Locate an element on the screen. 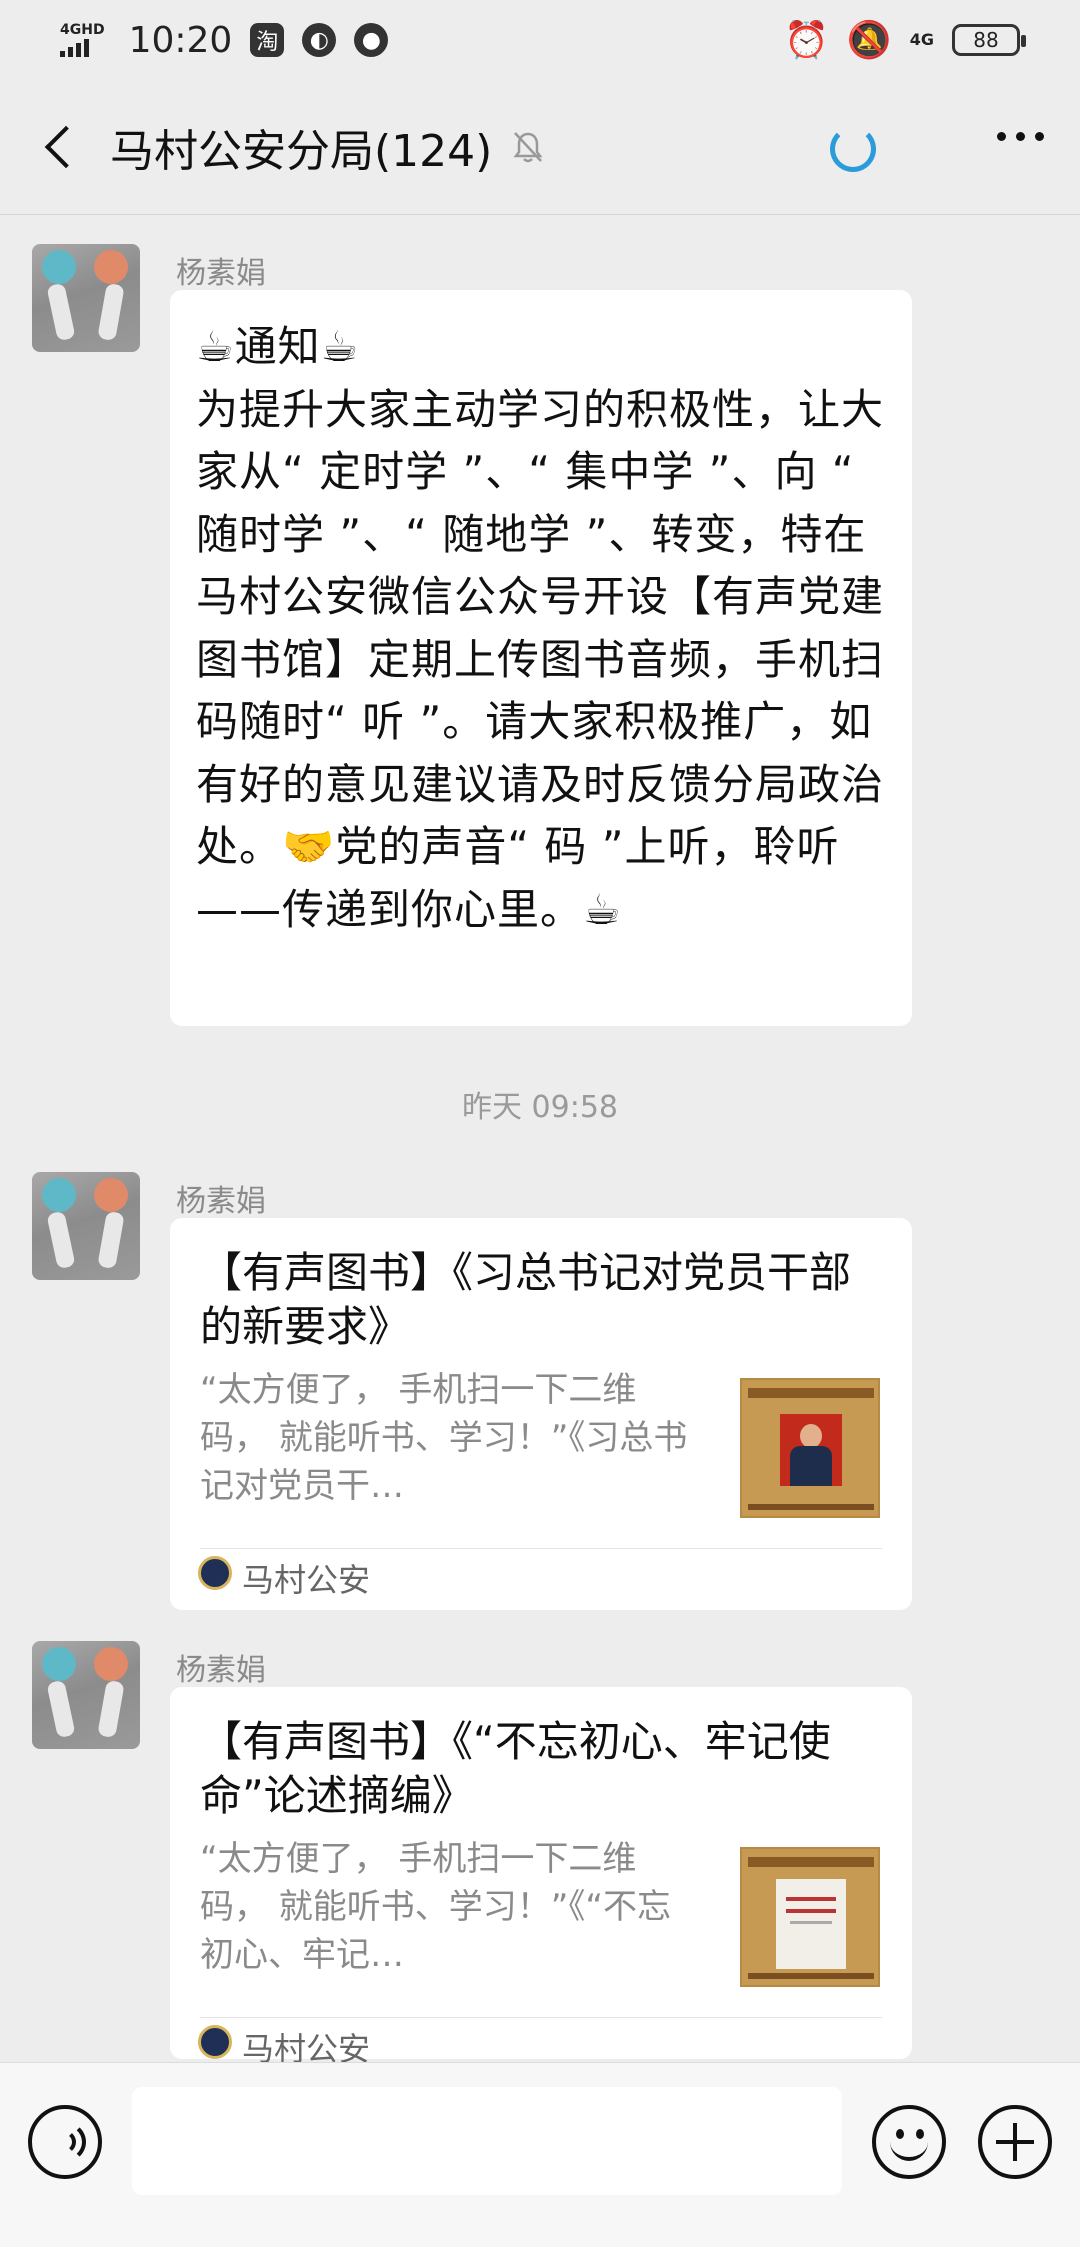  mobile-data-label: 4G is located at coordinates (921, 39).